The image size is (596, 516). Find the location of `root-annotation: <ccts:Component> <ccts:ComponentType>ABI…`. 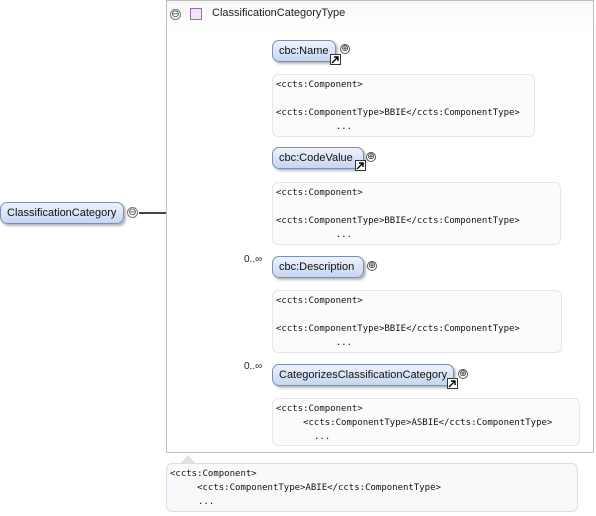

root-annotation: <ccts:Component> <ccts:ComponentType>ABI… is located at coordinates (372, 487).